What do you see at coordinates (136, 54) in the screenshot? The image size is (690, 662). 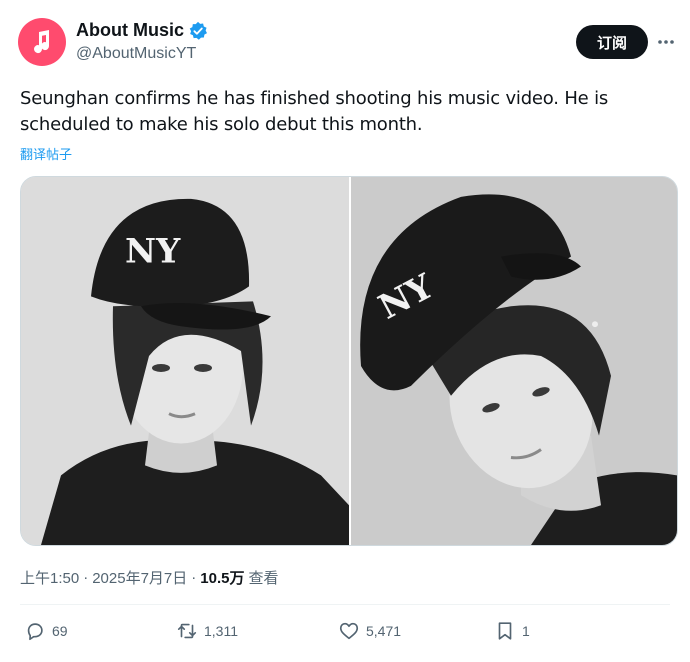 I see `author-handle: @AboutMusicYT` at bounding box center [136, 54].